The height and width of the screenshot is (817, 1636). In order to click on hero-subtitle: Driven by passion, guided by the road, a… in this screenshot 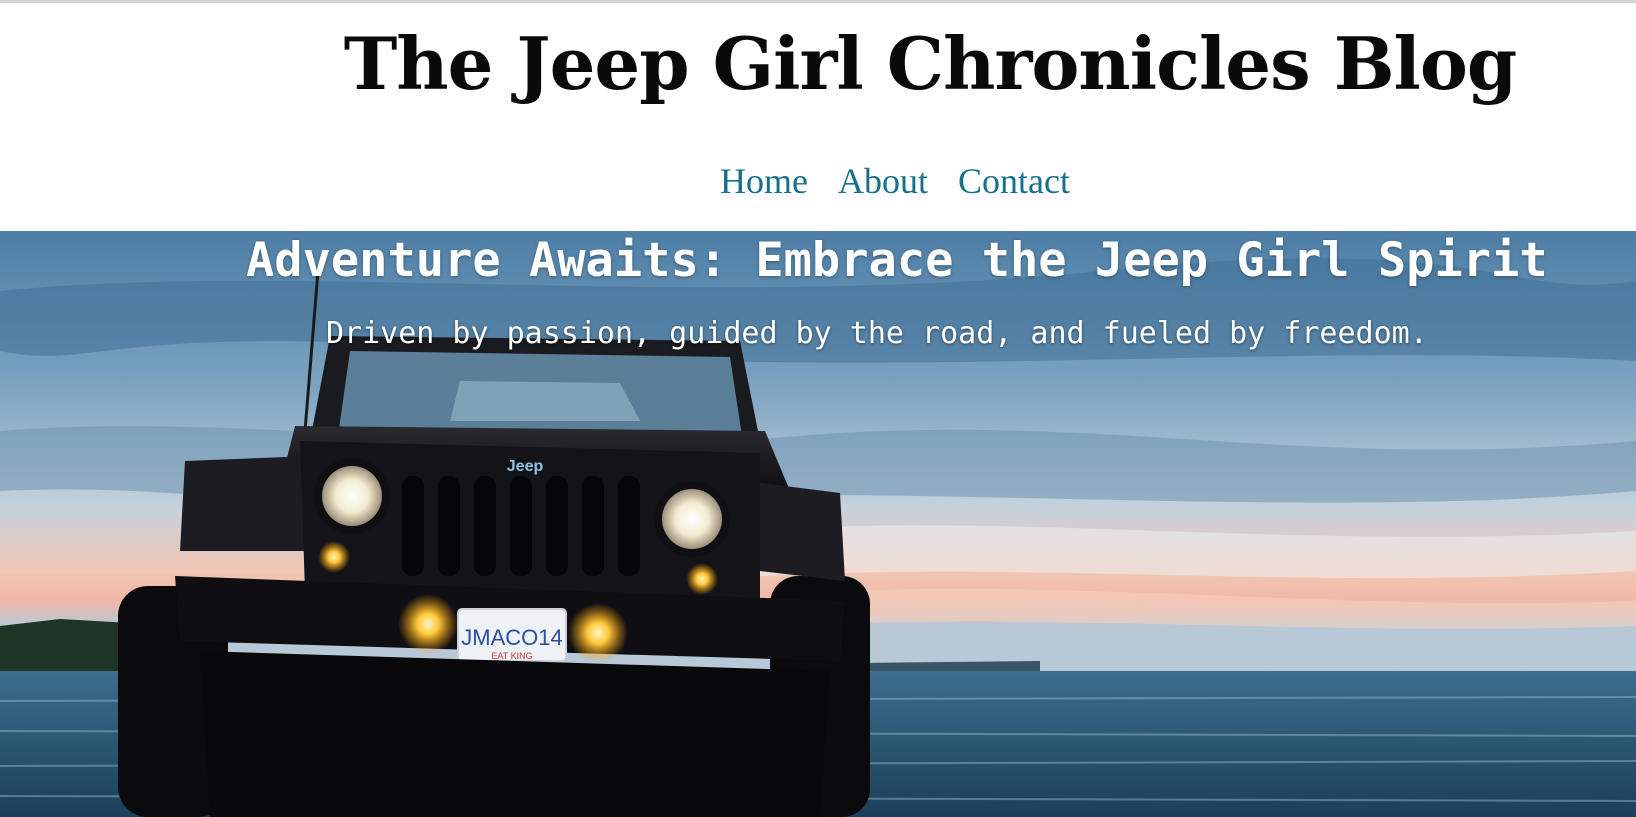, I will do `click(877, 333)`.